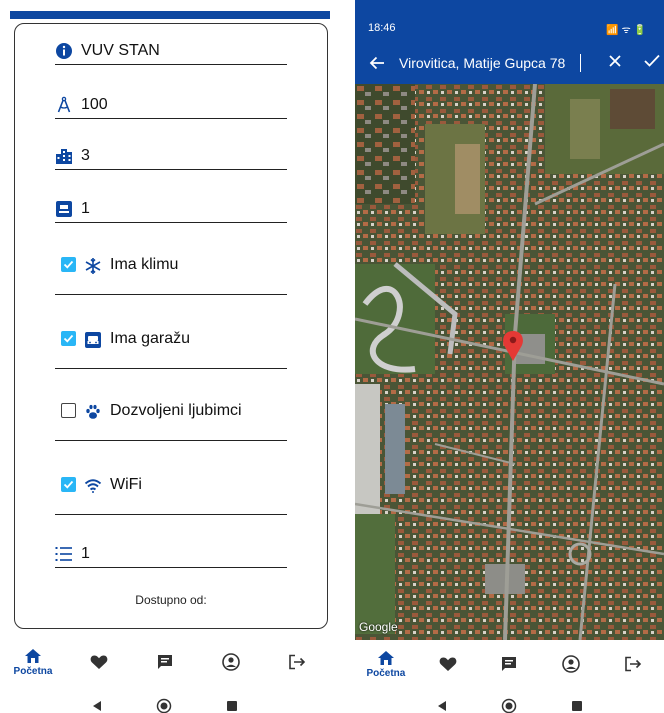  I want to click on area-value: 100, so click(94, 104).